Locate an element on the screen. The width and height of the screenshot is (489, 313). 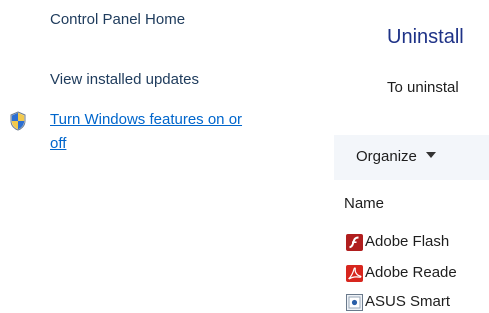
organize-menu-button: Organize is located at coordinates (396, 156).